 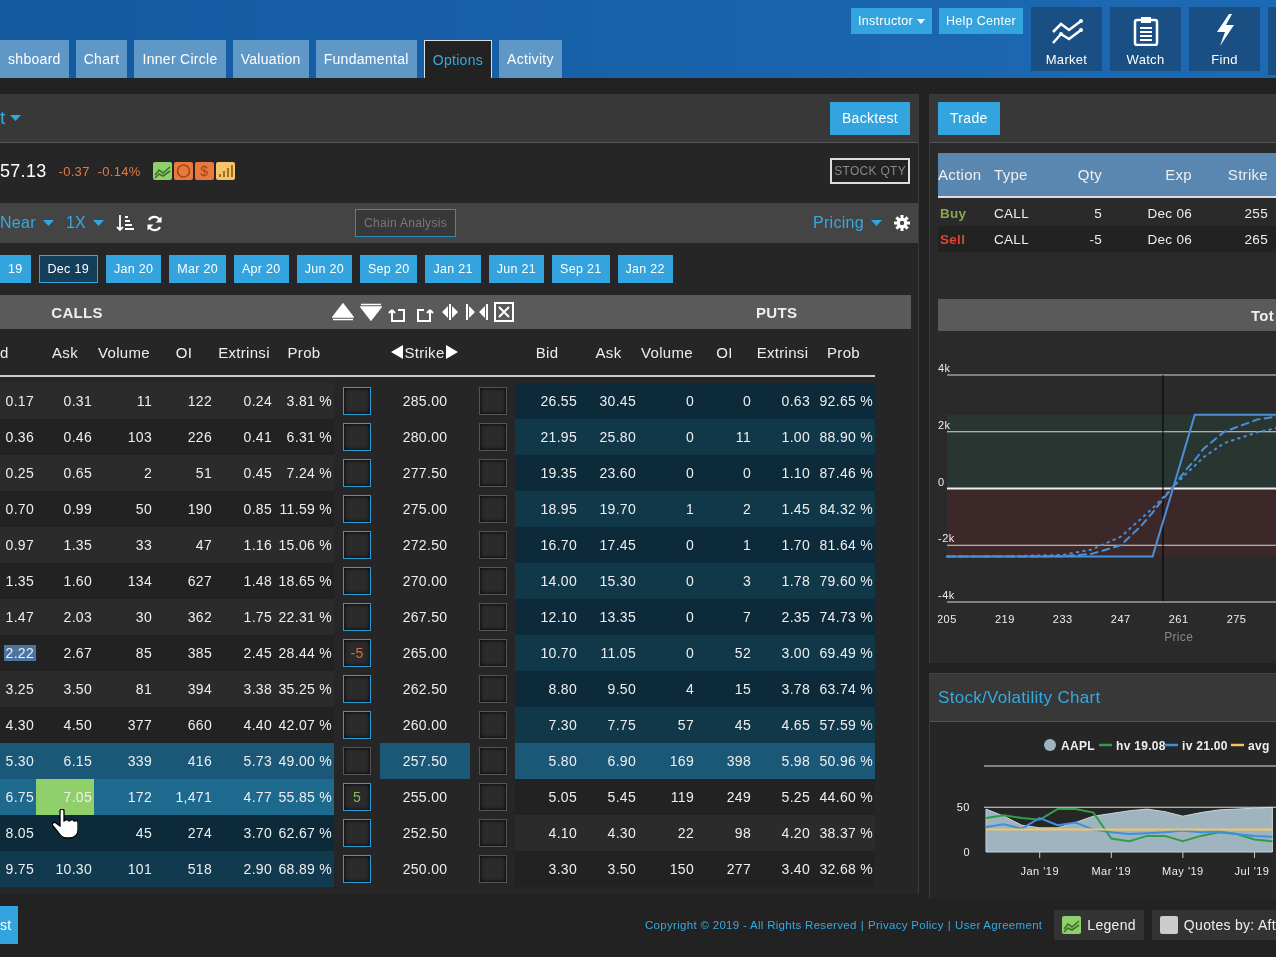 I want to click on table-cell-text: 1.70, so click(x=795, y=545).